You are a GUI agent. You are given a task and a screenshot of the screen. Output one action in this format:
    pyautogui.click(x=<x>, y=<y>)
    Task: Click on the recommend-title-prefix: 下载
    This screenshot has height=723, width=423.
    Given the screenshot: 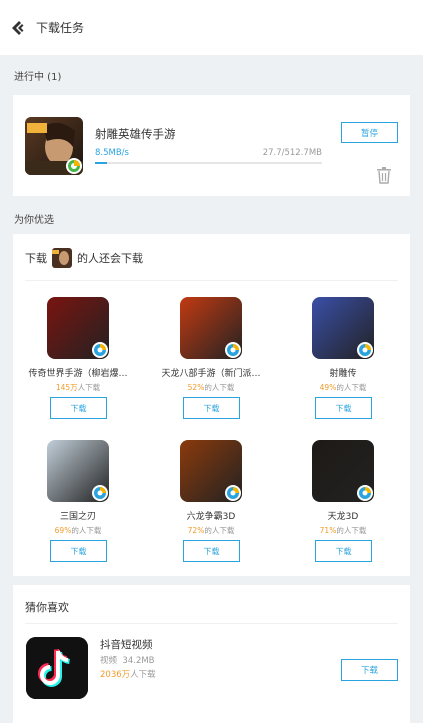 What is the action you would take?
    pyautogui.click(x=36, y=258)
    